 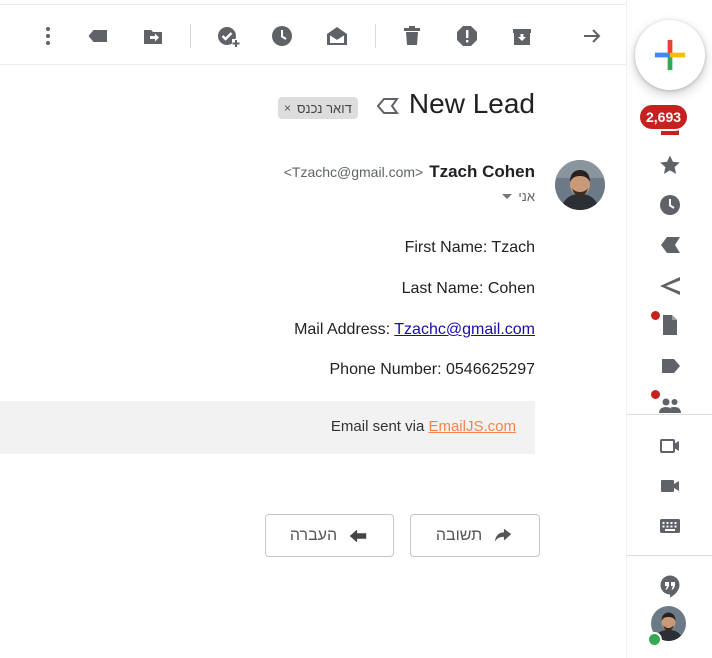 I want to click on snooze-icon, so click(x=282, y=36).